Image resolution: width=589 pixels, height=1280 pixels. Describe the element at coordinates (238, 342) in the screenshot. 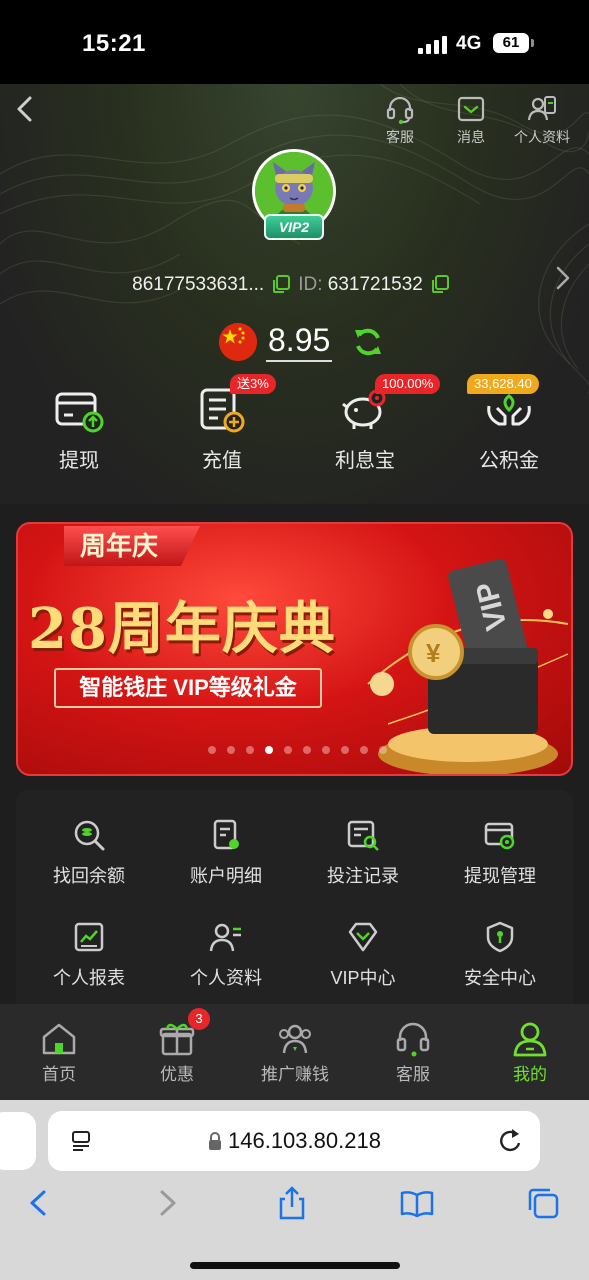

I see `china-flag-icon` at that location.